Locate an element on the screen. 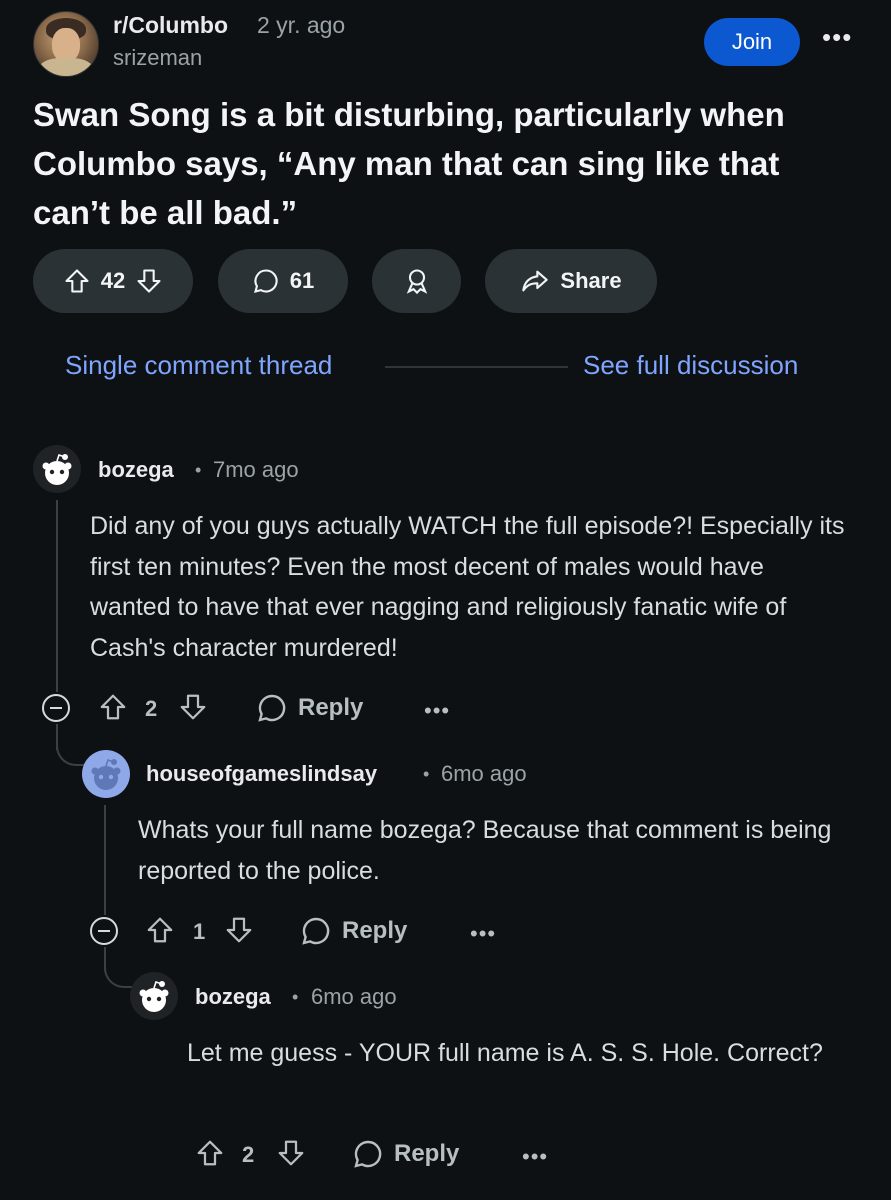  post-more-button: ••• is located at coordinates (837, 37).